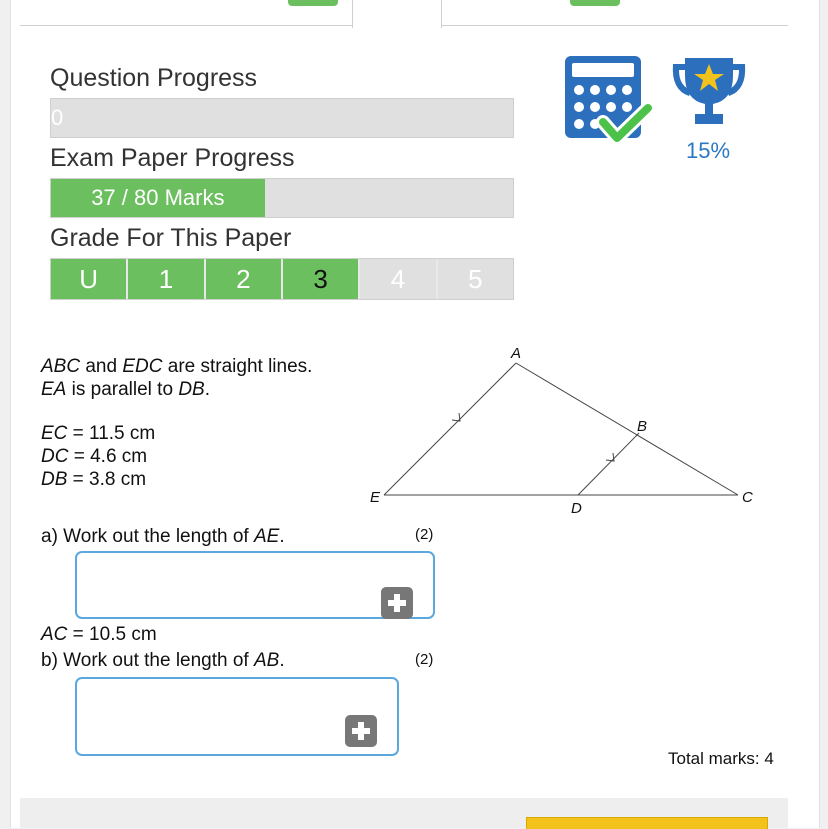  I want to click on total-marks: Total marks: 4, so click(721, 758).